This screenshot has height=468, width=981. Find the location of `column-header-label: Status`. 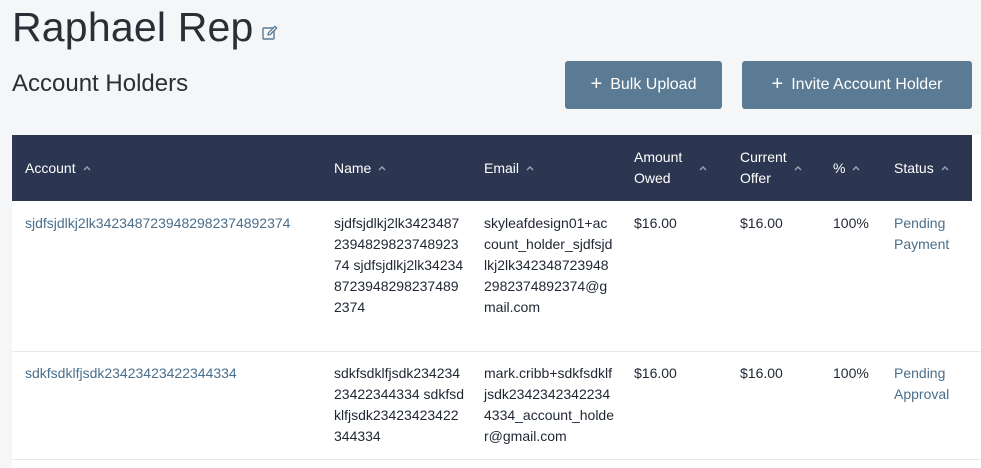

column-header-label: Status is located at coordinates (914, 167).